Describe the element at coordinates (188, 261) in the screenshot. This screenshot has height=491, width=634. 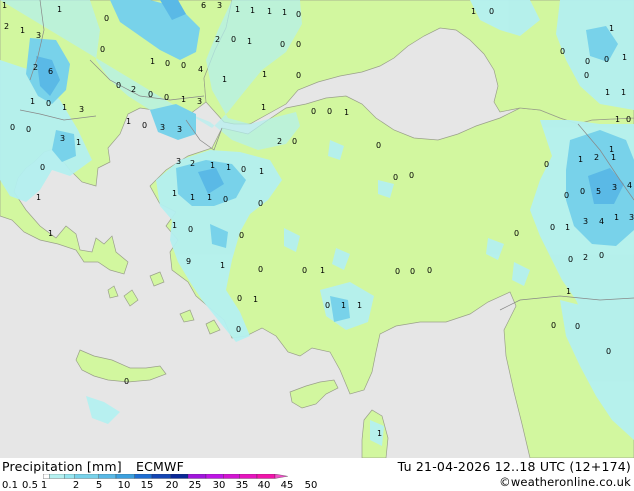
I see `station-value: 9` at that location.